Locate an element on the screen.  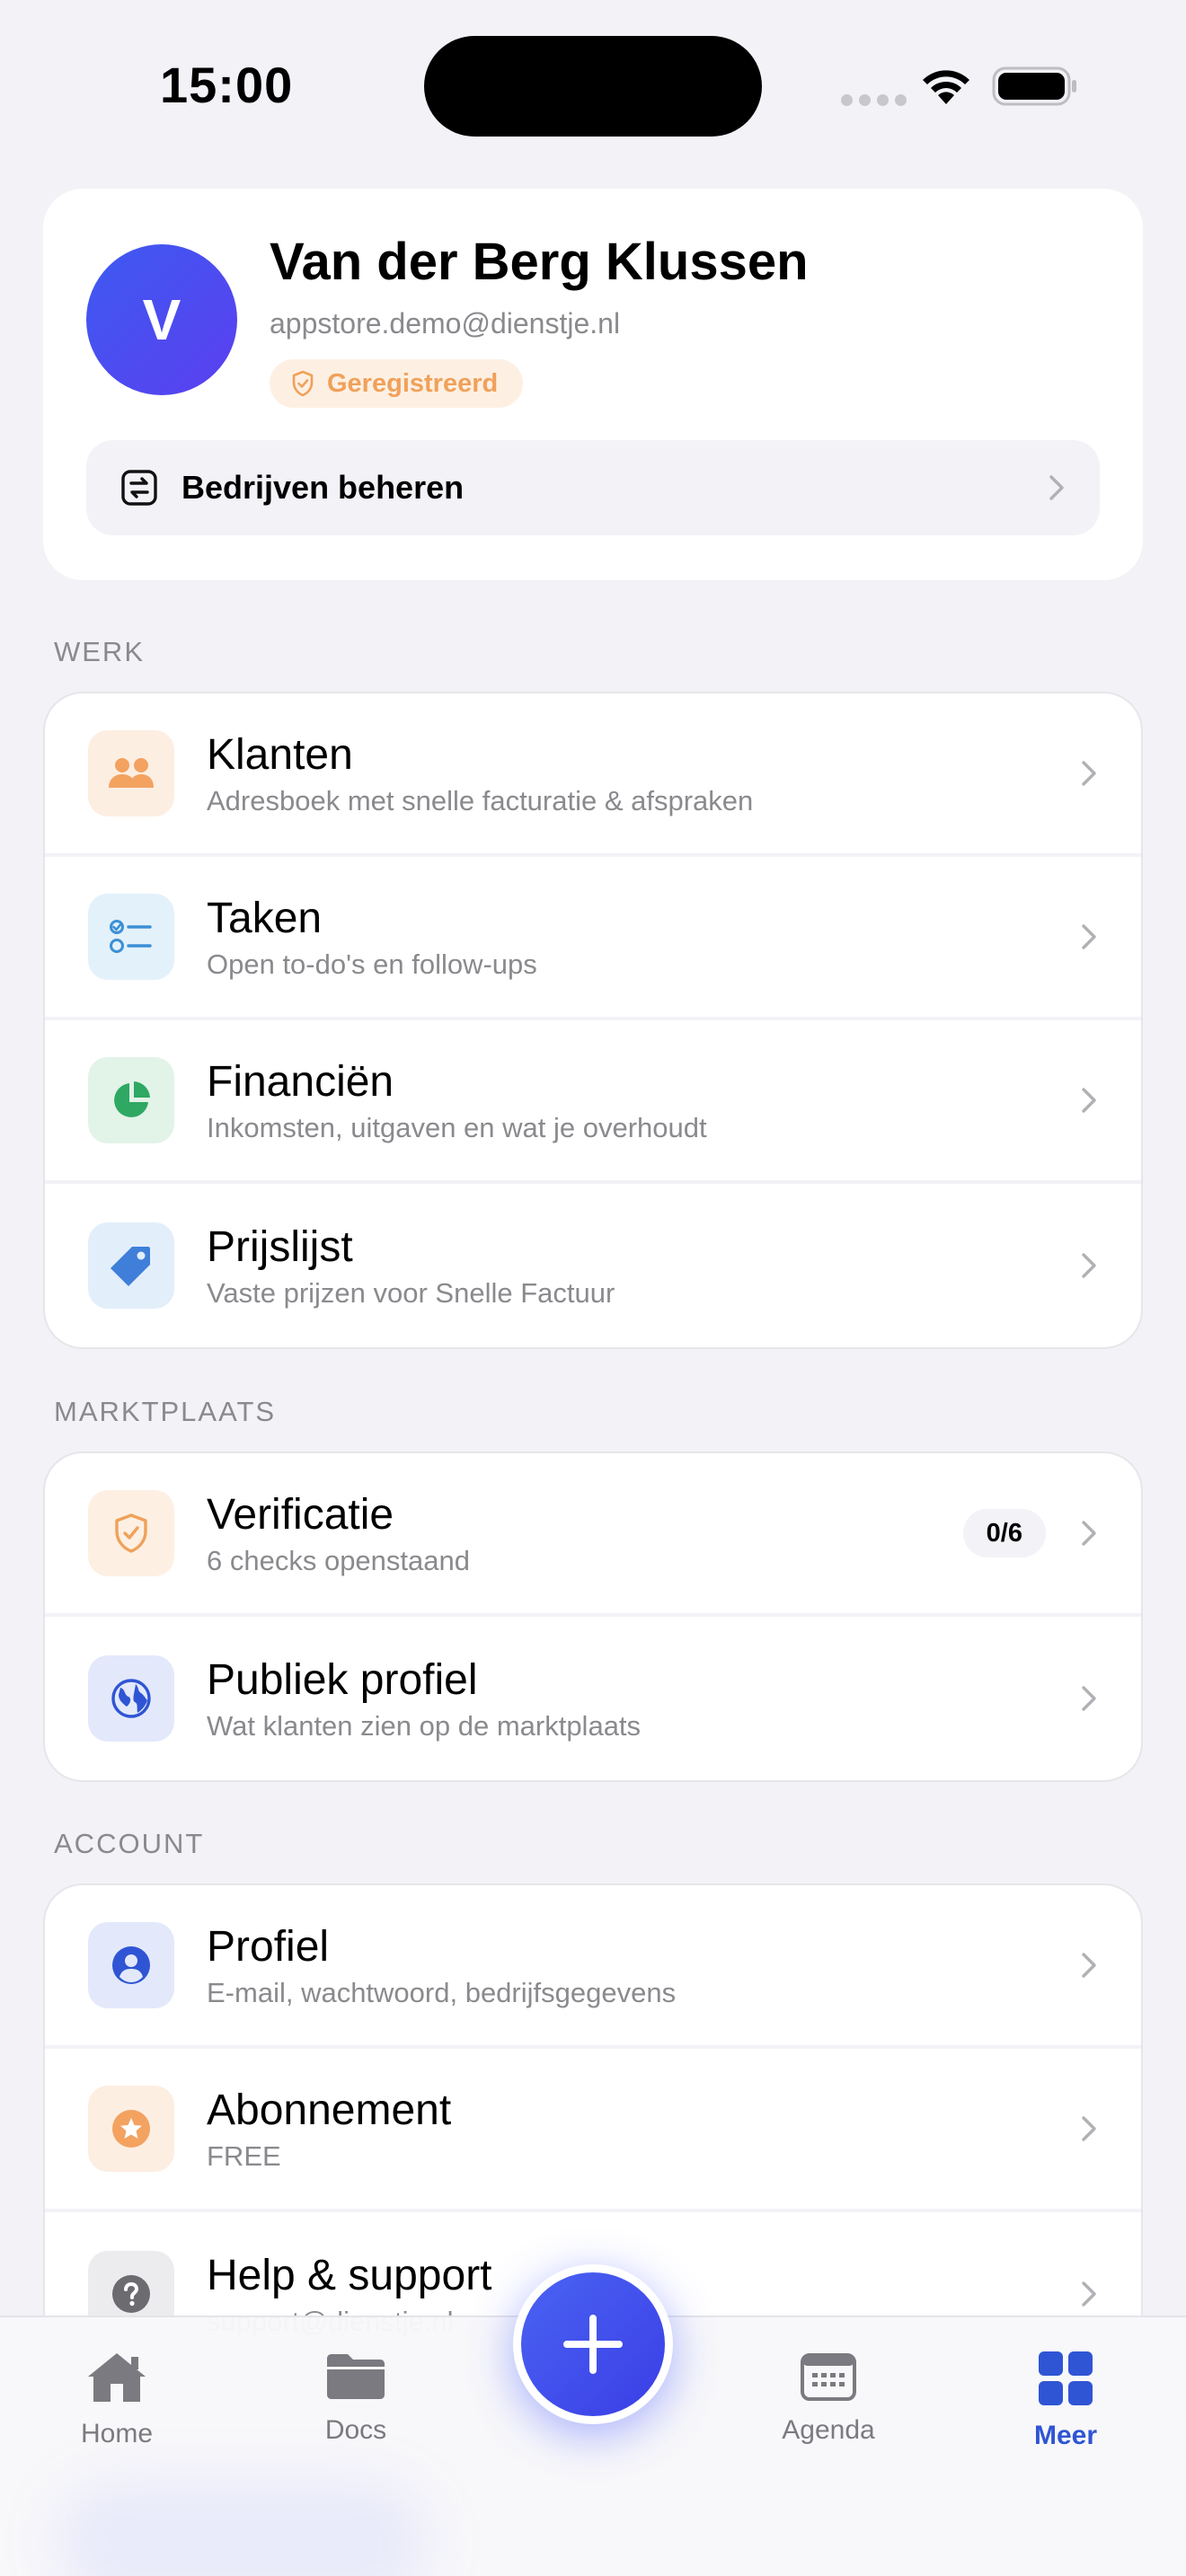
manage-businesses-label: Bedrijven beheren is located at coordinates (323, 487).